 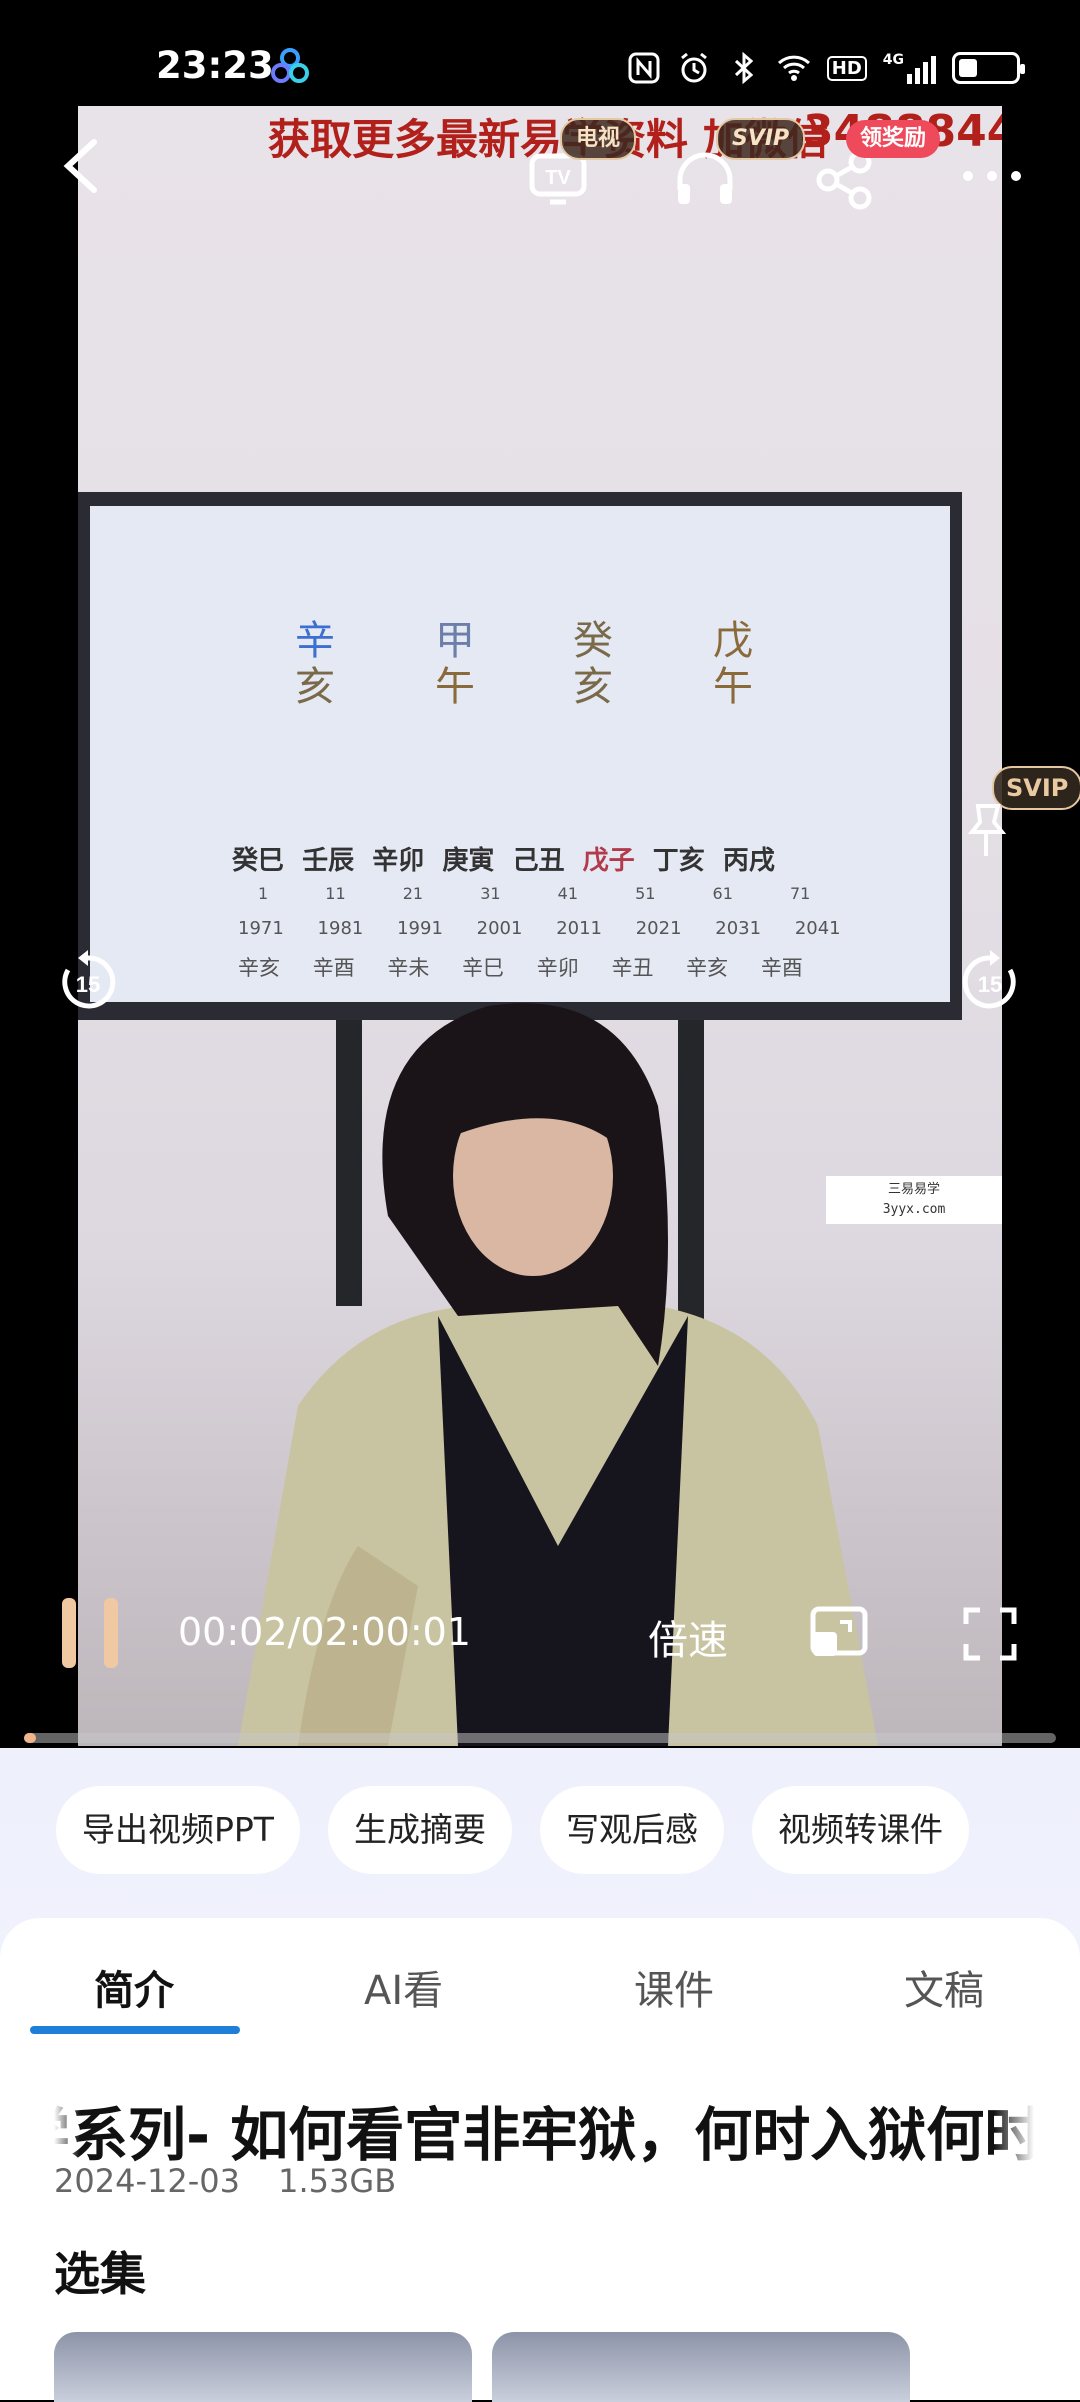 I want to click on pause-button, so click(x=90, y=1633).